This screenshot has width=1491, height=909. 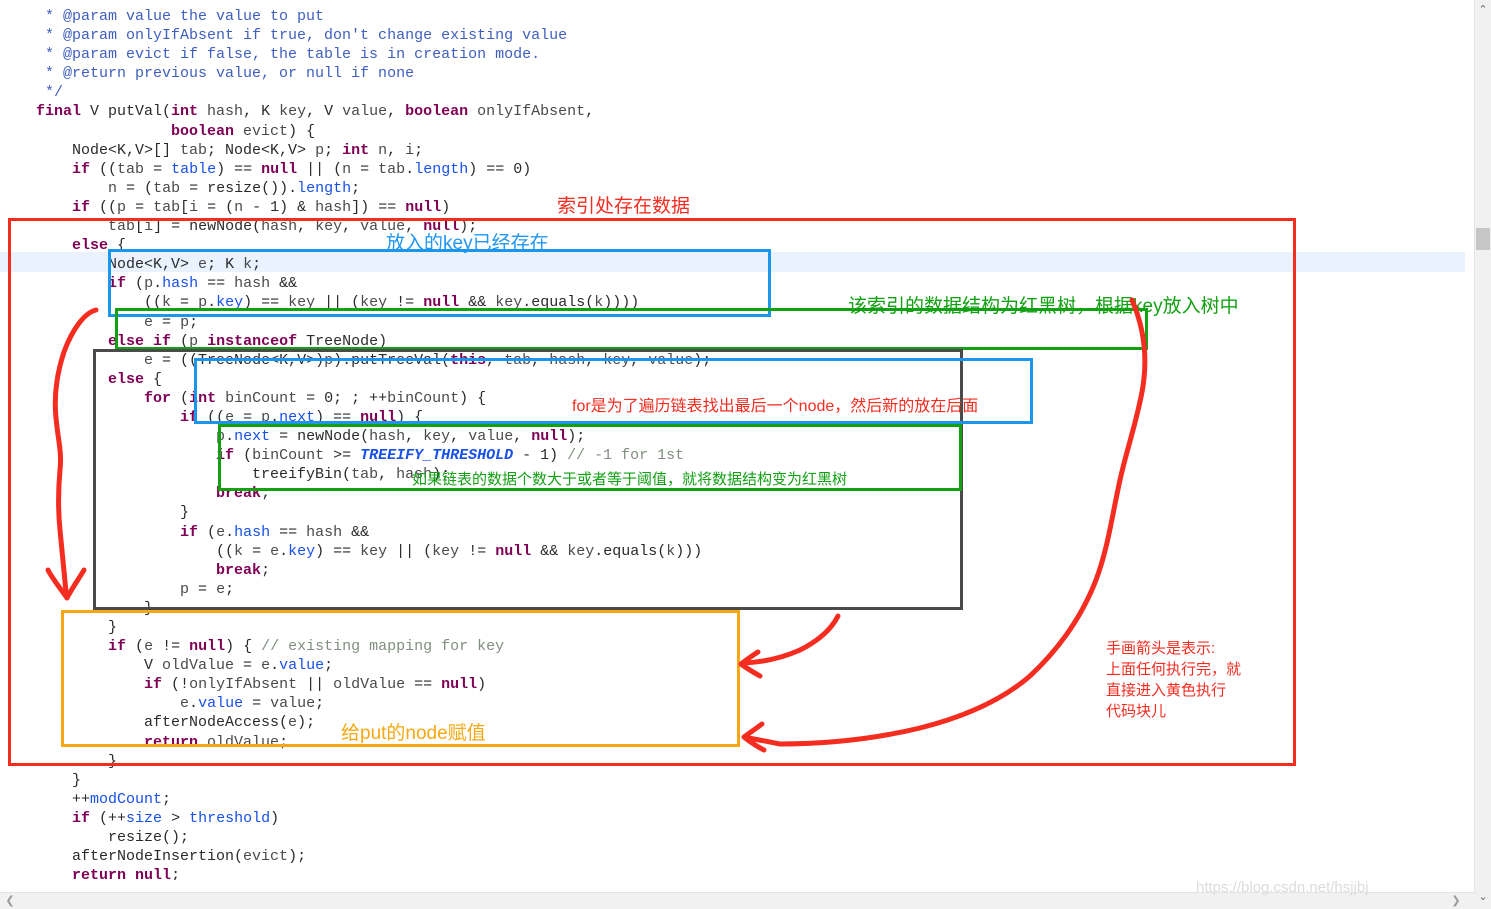 I want to click on code-token: size, so click(x=144, y=818).